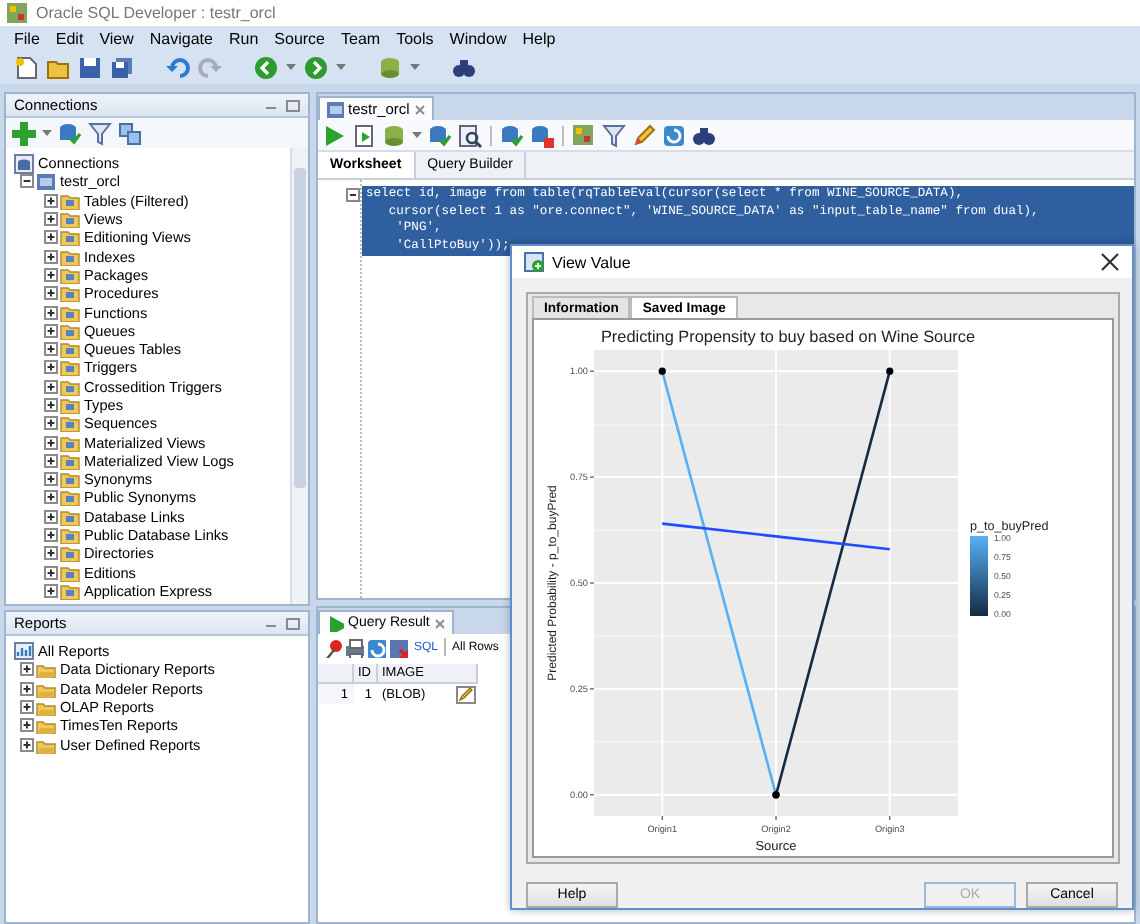  I want to click on run-icon, so click(335, 623).